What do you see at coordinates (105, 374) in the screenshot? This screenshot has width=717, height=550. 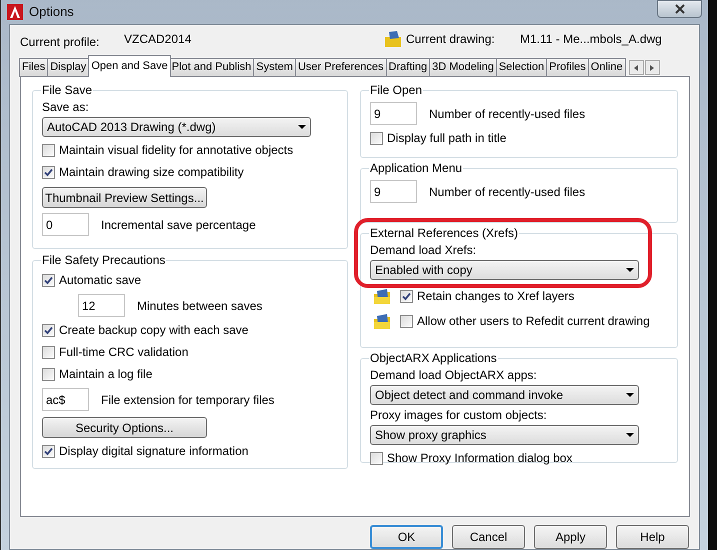 I see `checkbox-label: Maintain a log file` at bounding box center [105, 374].